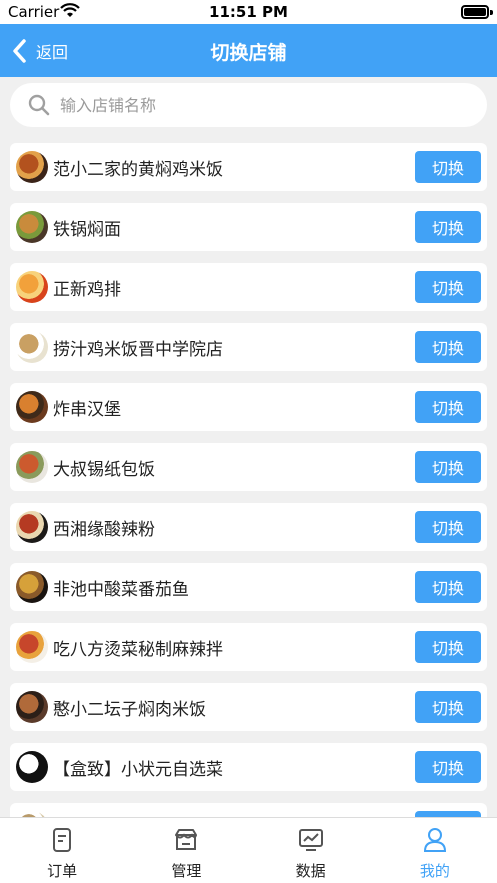 This screenshot has width=497, height=883. What do you see at coordinates (104, 529) in the screenshot?
I see `store-name: 西湘缘酸辣粉` at bounding box center [104, 529].